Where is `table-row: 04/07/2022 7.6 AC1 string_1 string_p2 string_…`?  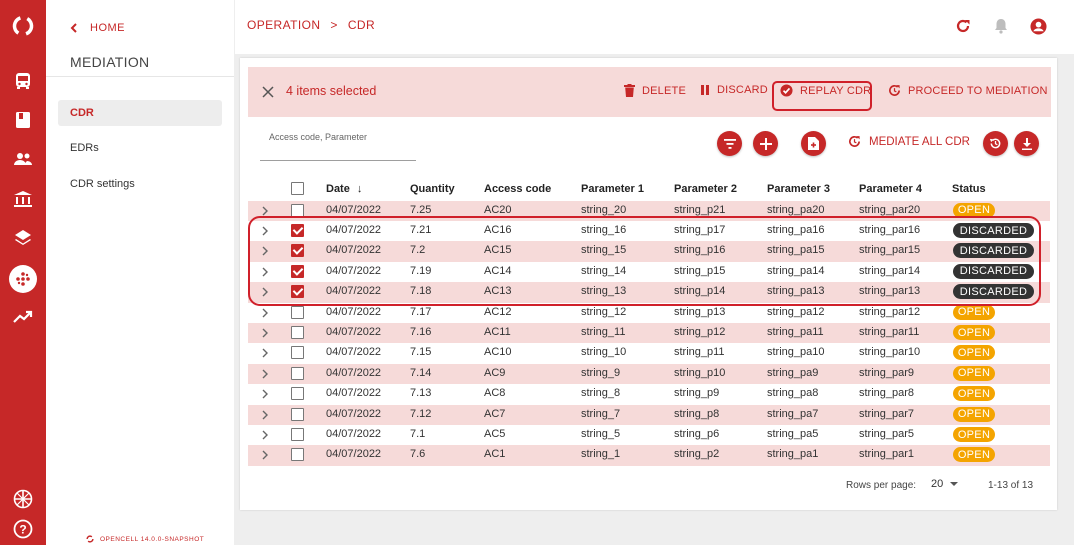 table-row: 04/07/2022 7.6 AC1 string_1 string_p2 string_… is located at coordinates (649, 455).